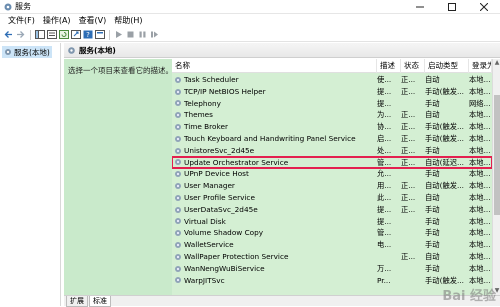  I want to click on column-header-status: 状态, so click(413, 66).